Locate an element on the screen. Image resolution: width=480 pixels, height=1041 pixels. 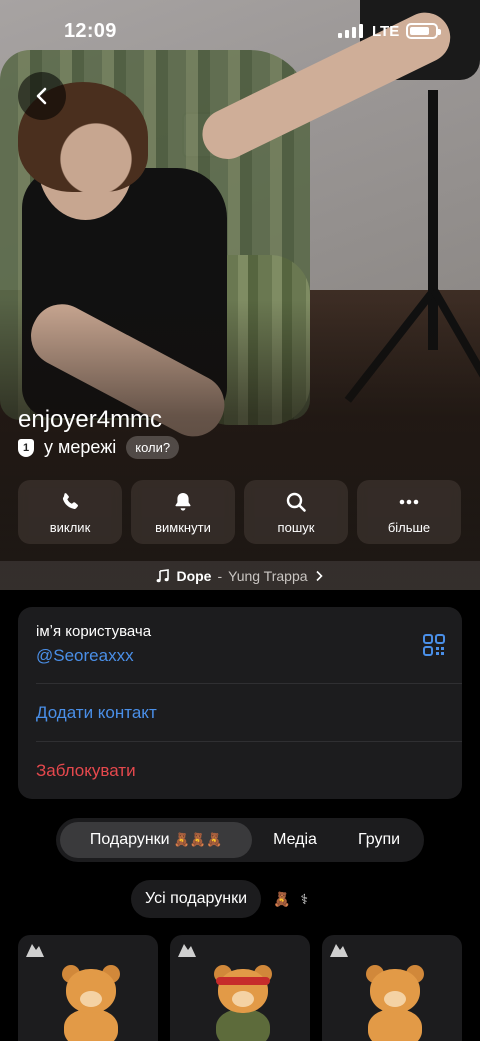
phone-icon is located at coordinates (70, 500).